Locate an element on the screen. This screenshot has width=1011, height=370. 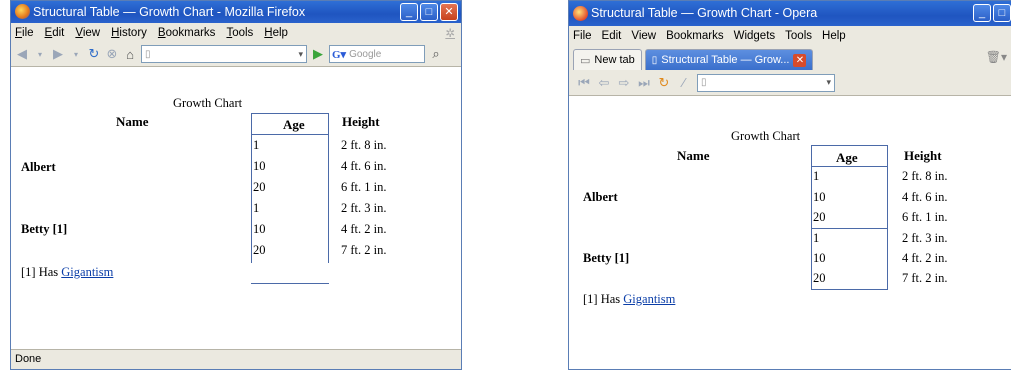
rewind-icon: ⏮ is located at coordinates (584, 83).